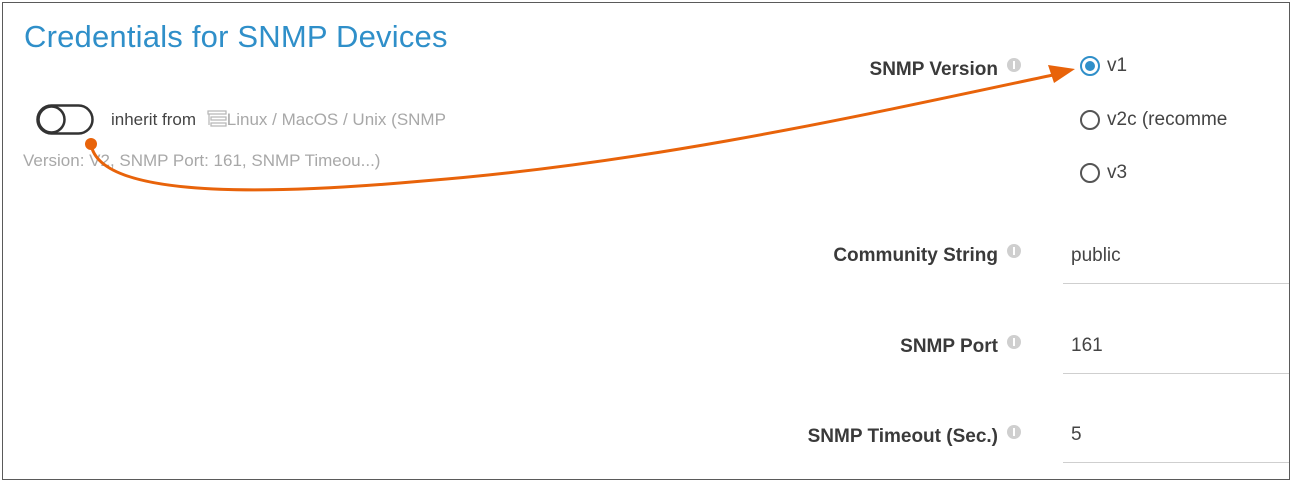  Describe the element at coordinates (1176, 257) in the screenshot. I see `community-string-field: public` at that location.